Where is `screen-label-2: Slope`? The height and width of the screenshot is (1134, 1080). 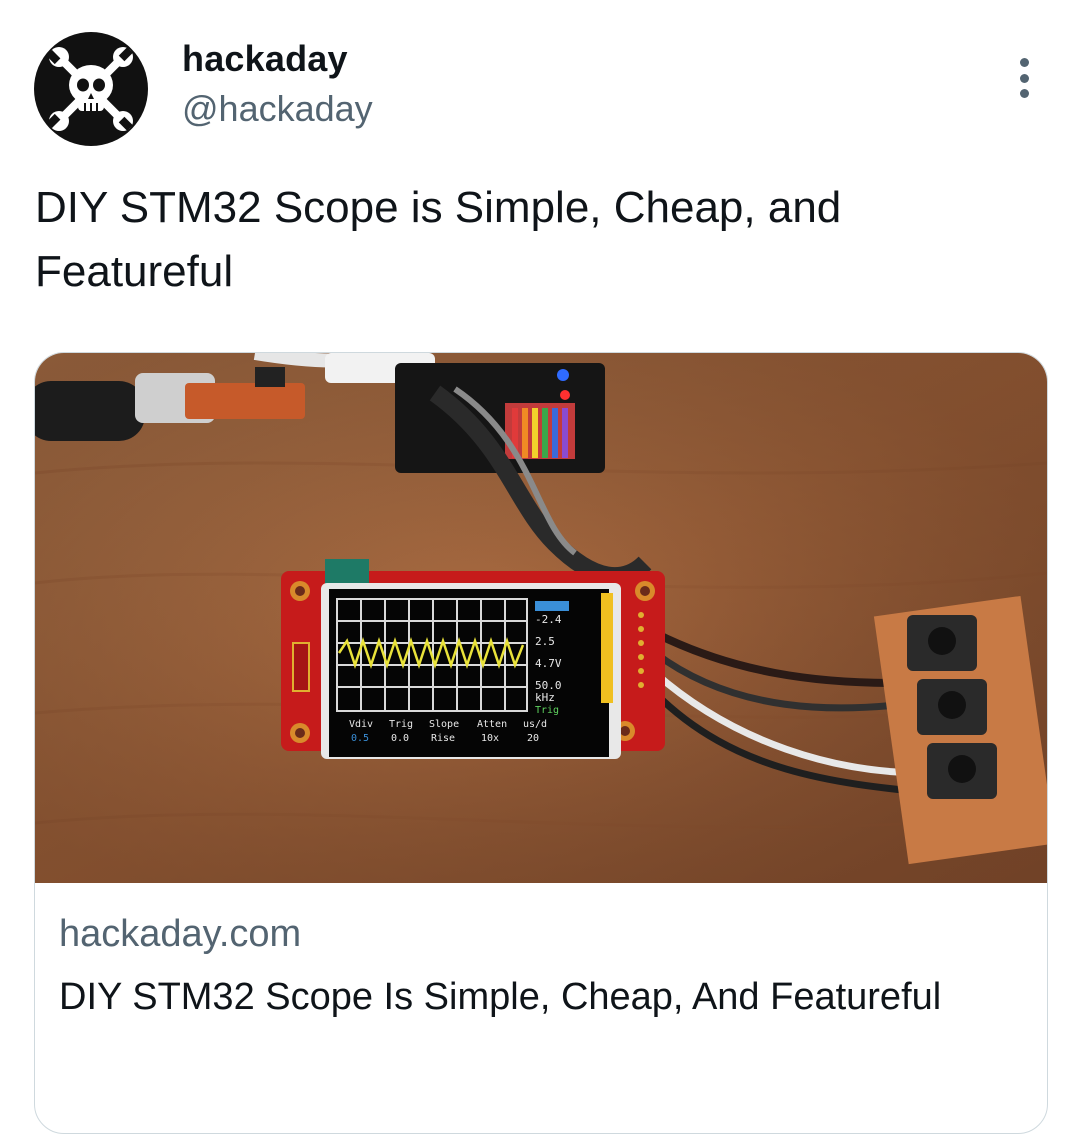
screen-label-2: Slope is located at coordinates (444, 724).